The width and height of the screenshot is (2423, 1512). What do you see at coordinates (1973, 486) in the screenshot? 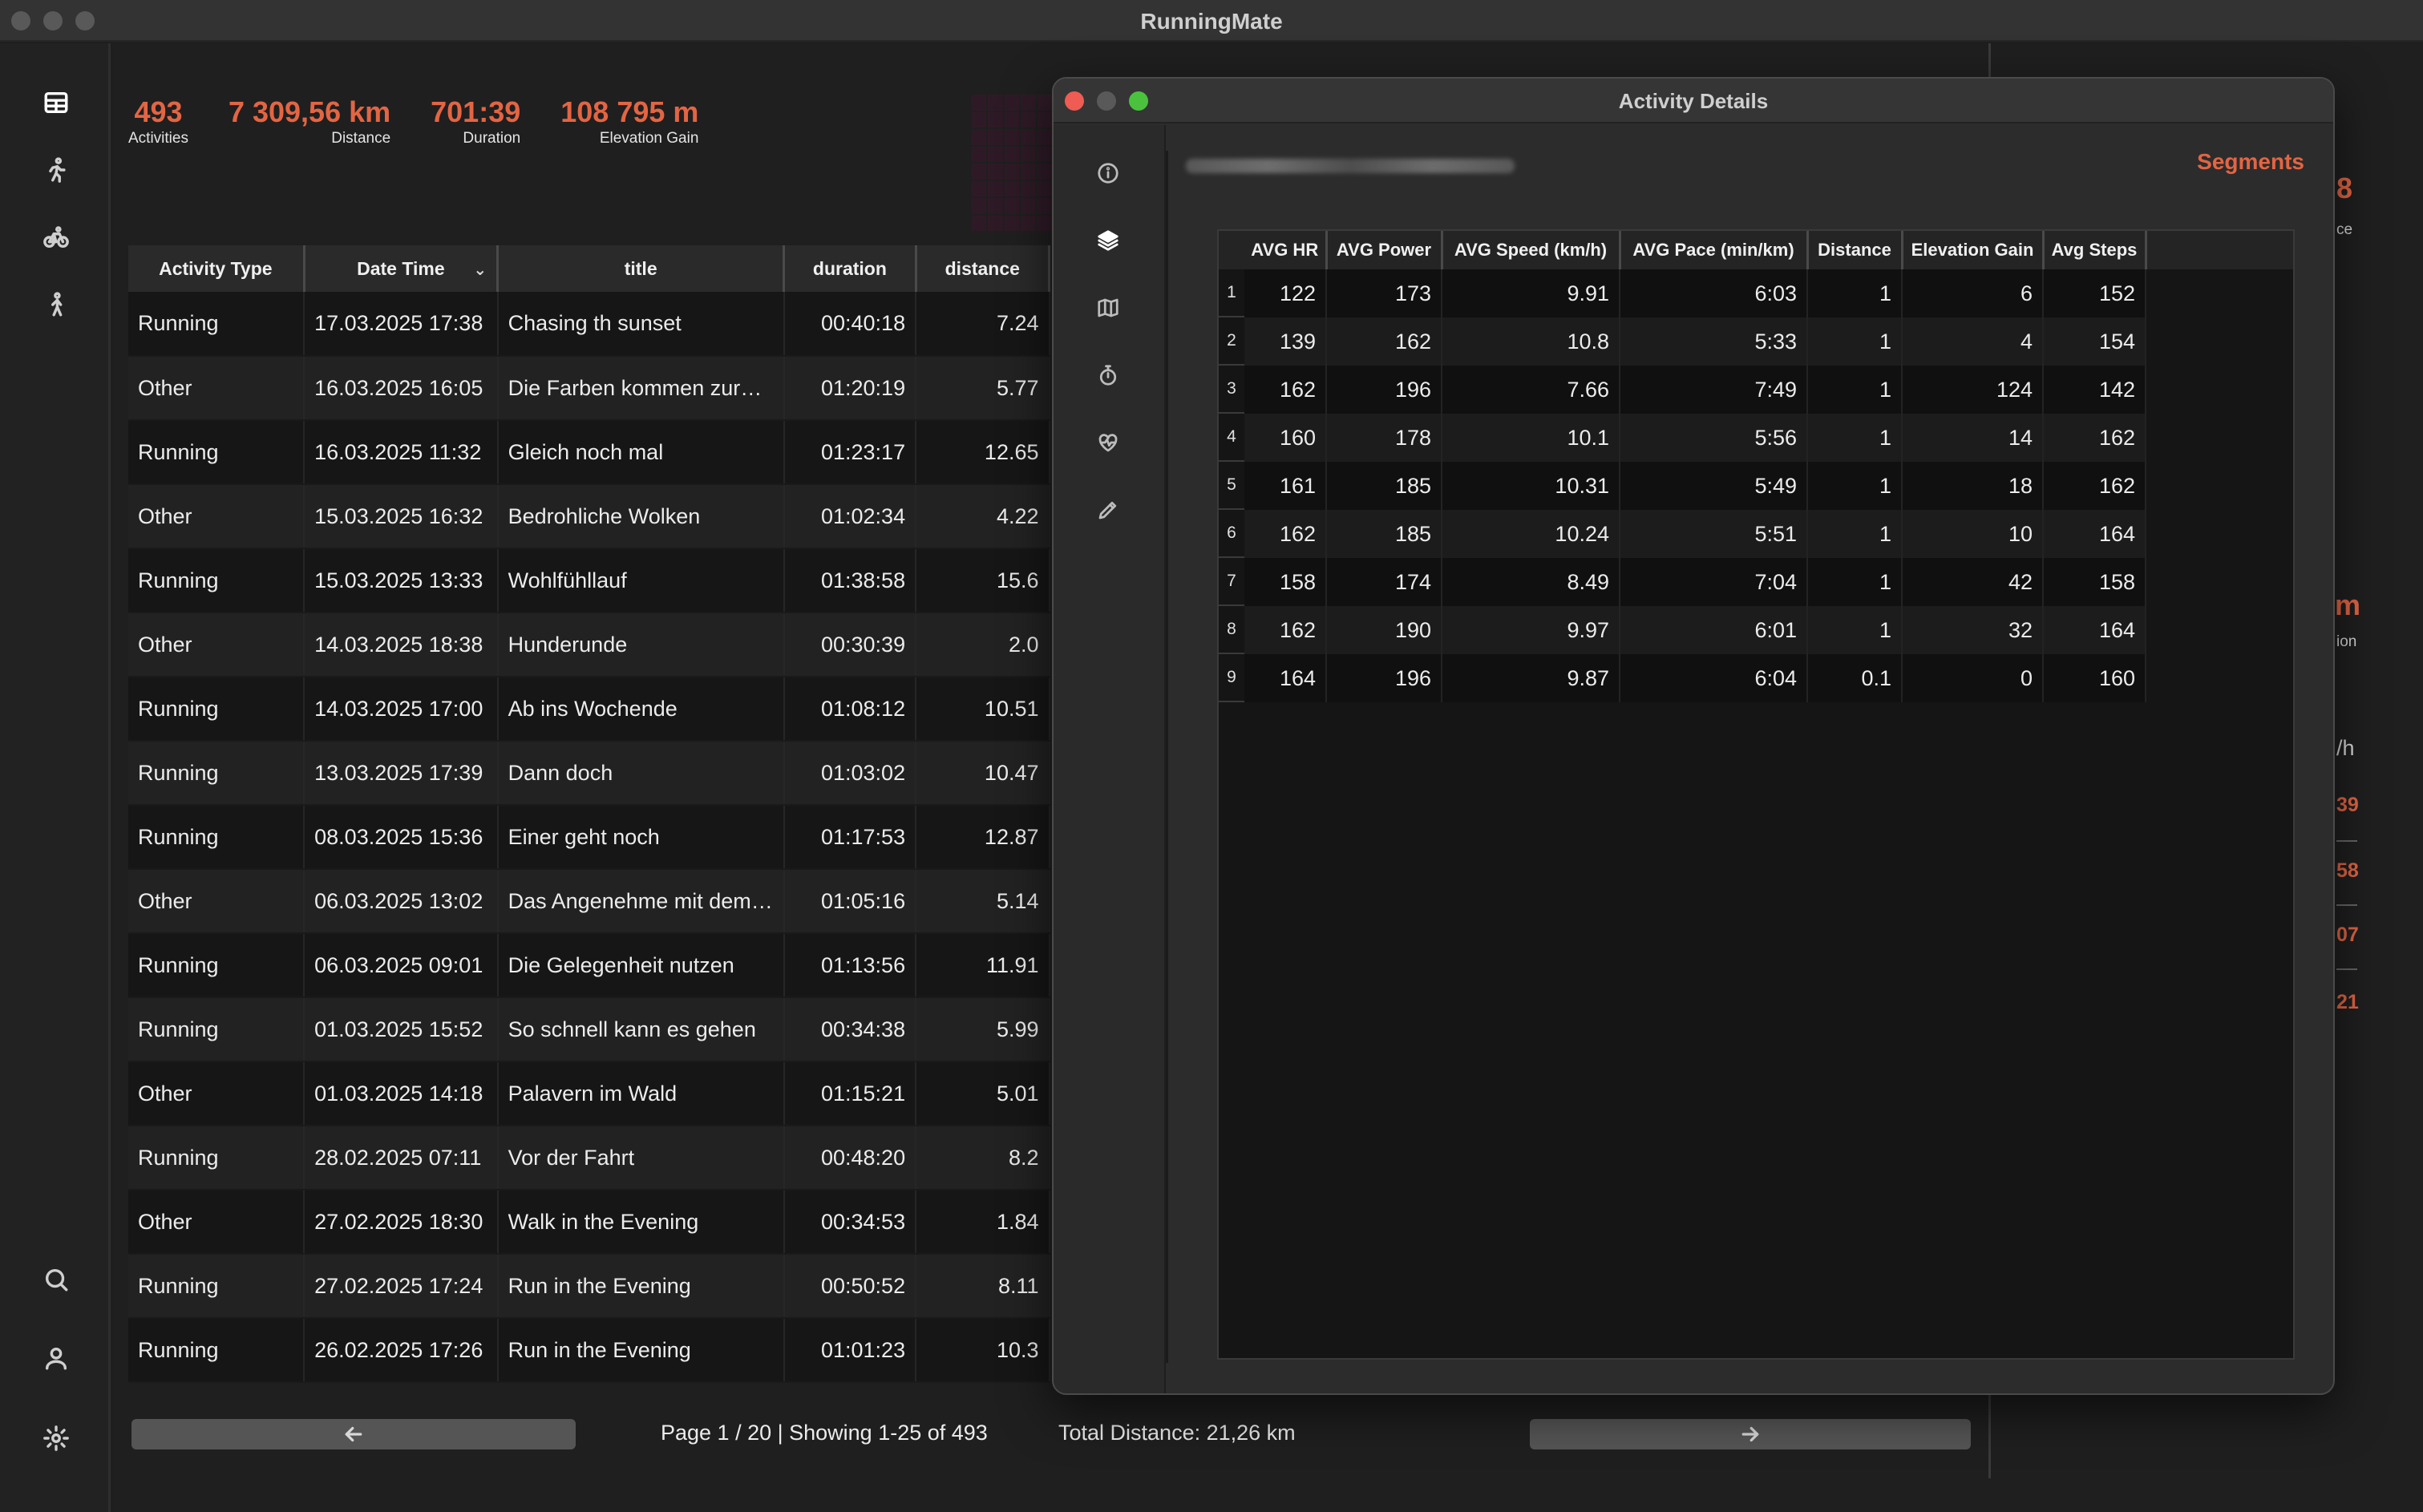
I see `elevation-gain-cell: 18` at bounding box center [1973, 486].